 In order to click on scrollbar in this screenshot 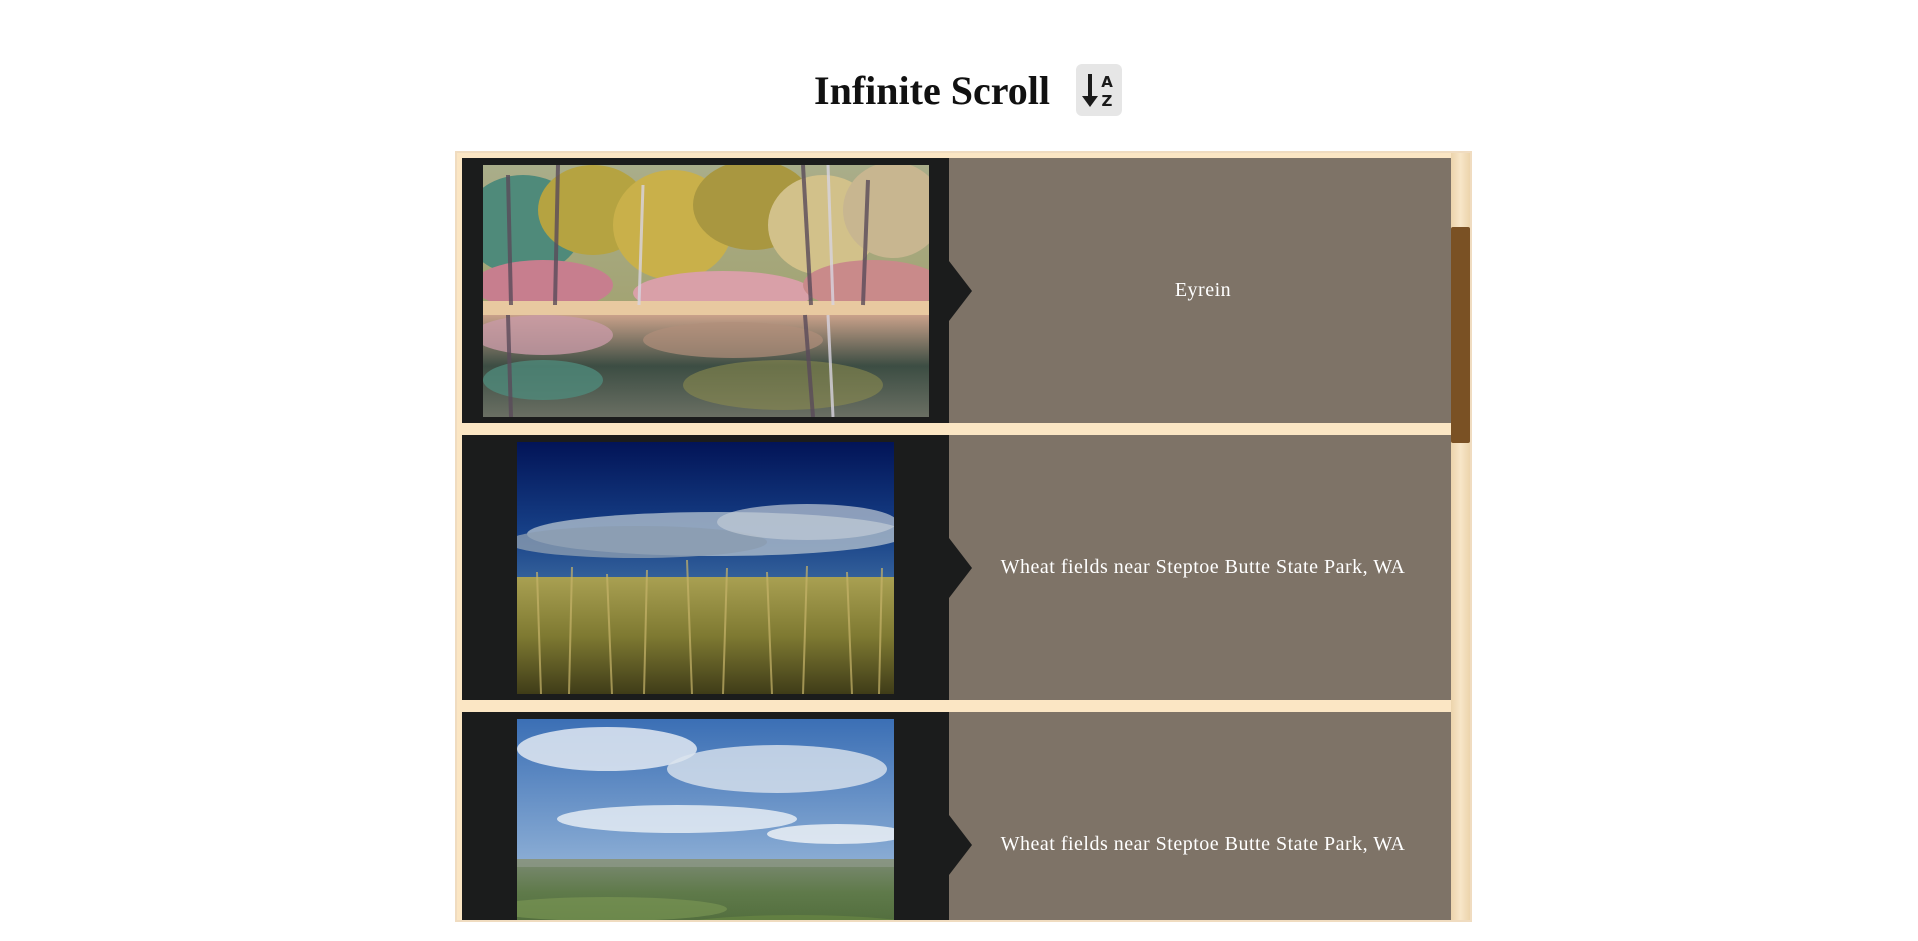, I will do `click(1460, 536)`.